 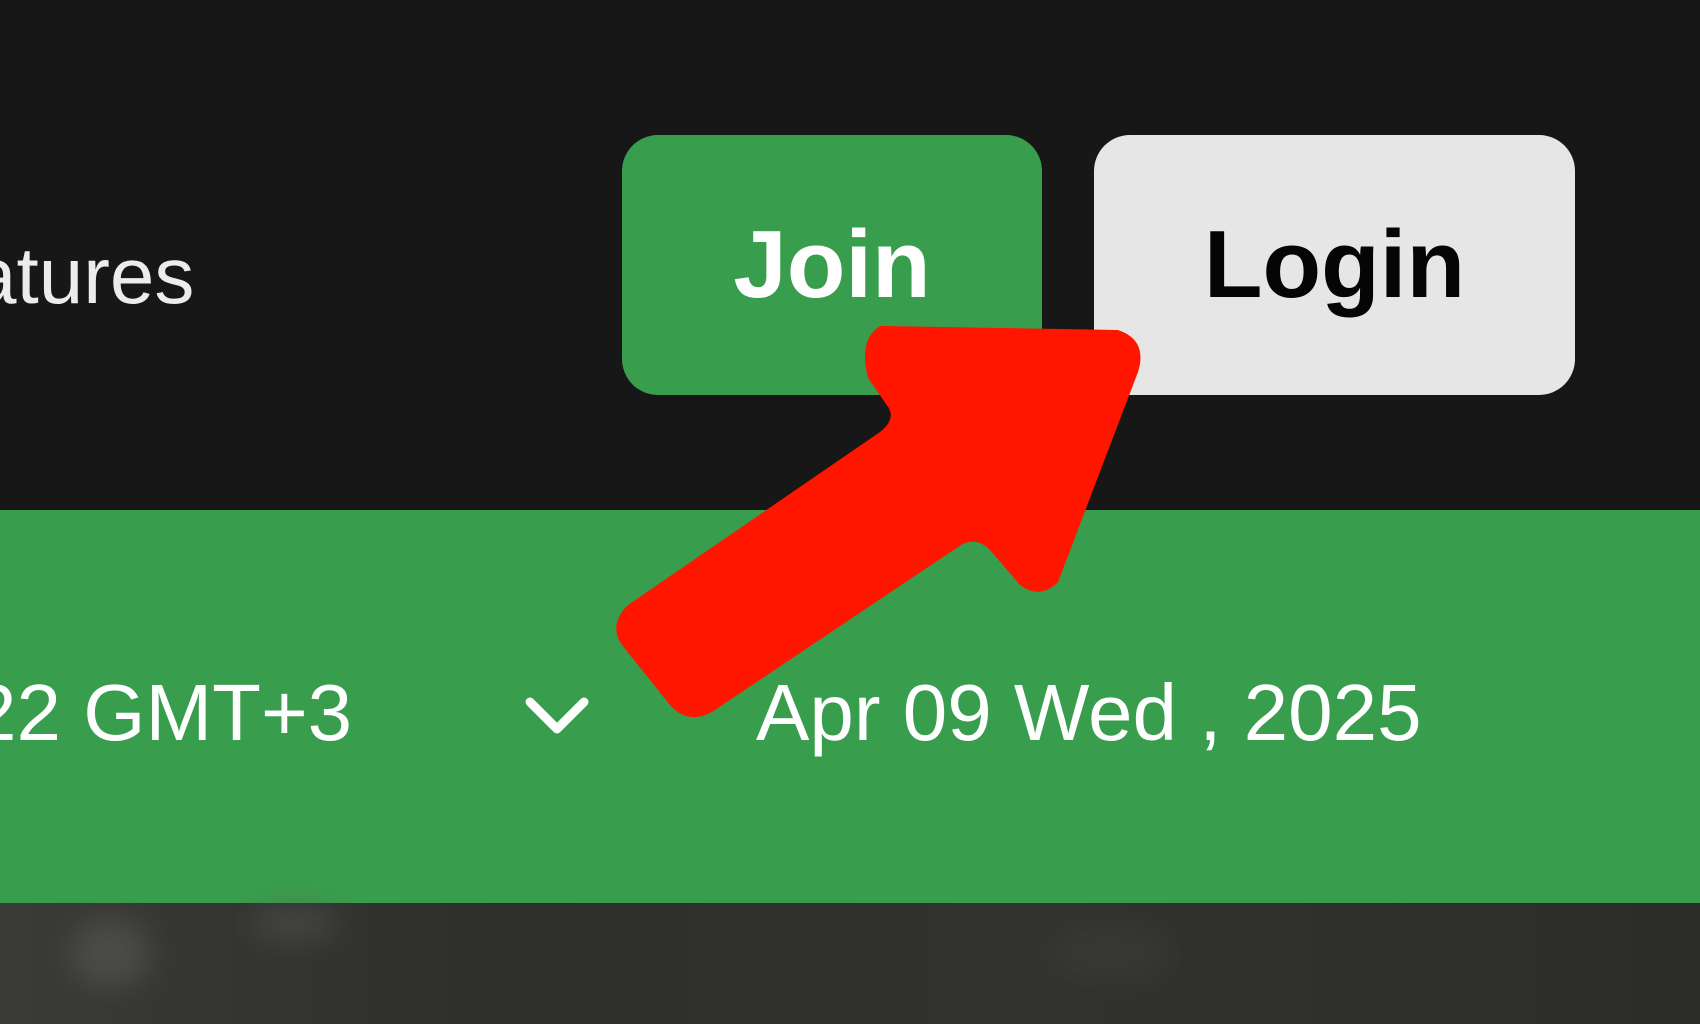 What do you see at coordinates (1089, 712) in the screenshot?
I see `current-date: Apr 09 Wed , 2025` at bounding box center [1089, 712].